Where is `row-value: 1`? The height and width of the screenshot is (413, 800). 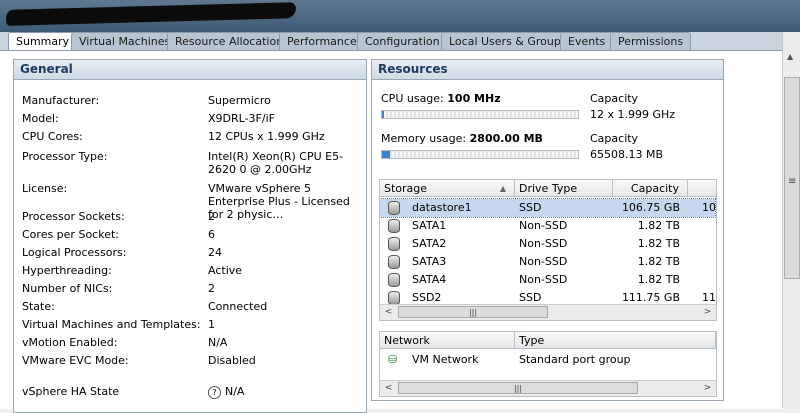 row-value: 1 is located at coordinates (211, 324).